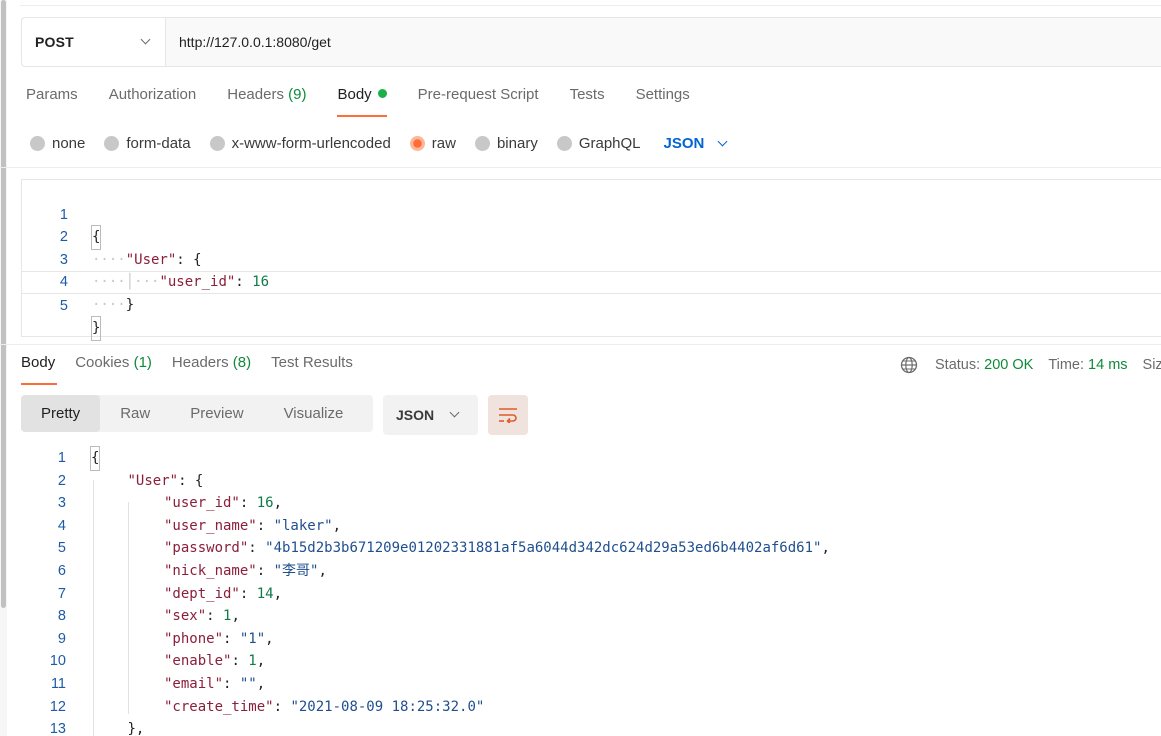 Image resolution: width=1161 pixels, height=736 pixels. I want to click on tab-body: Body, so click(362, 101).